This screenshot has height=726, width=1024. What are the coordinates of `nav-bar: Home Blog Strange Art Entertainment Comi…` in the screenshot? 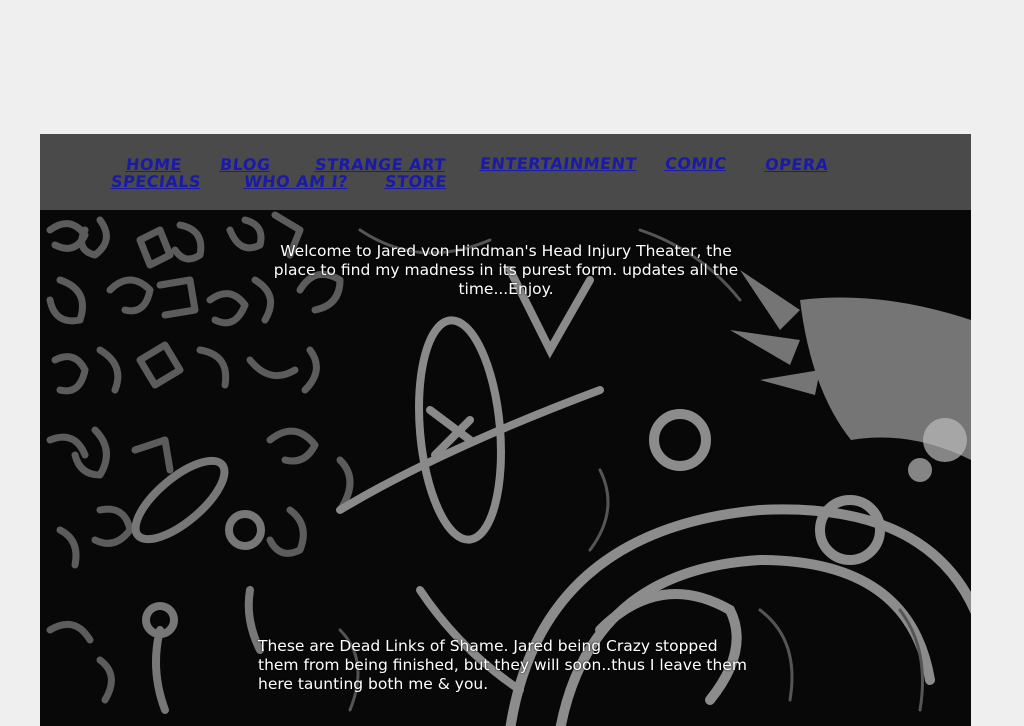 It's located at (505, 172).